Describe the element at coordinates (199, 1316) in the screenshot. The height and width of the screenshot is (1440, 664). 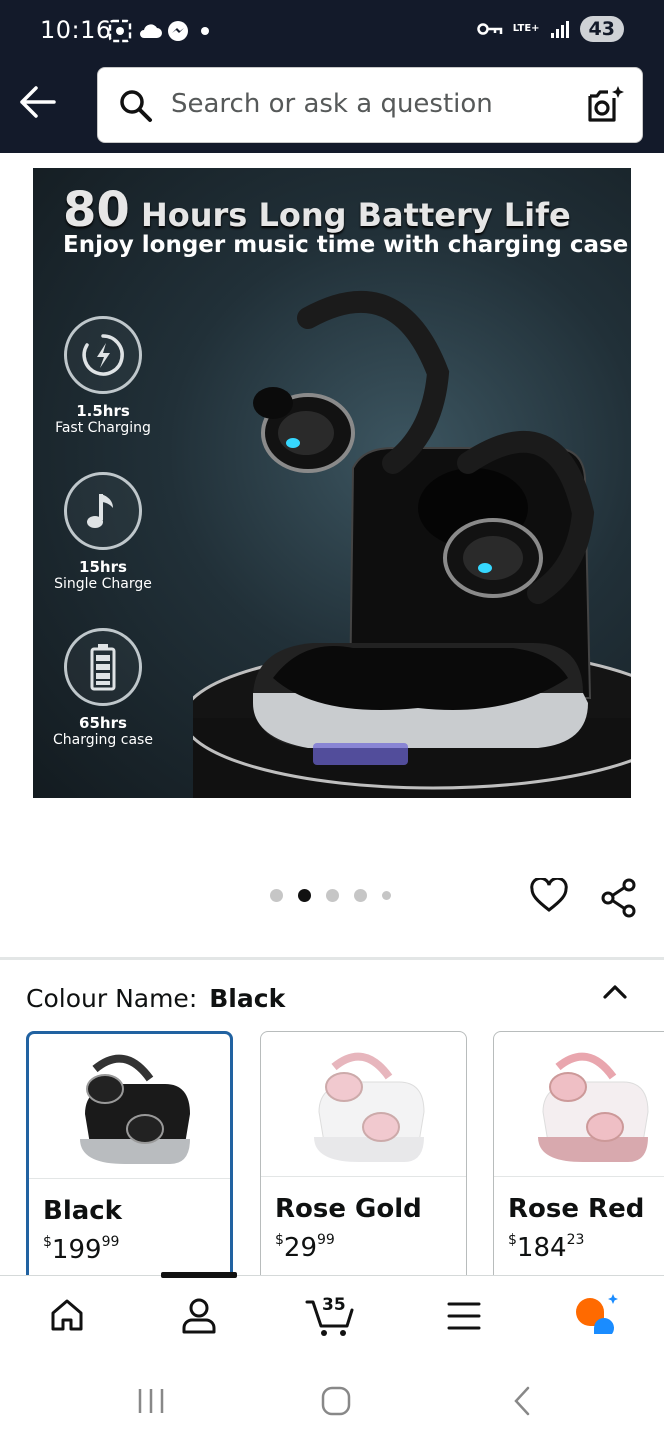
I see `account-icon` at that location.